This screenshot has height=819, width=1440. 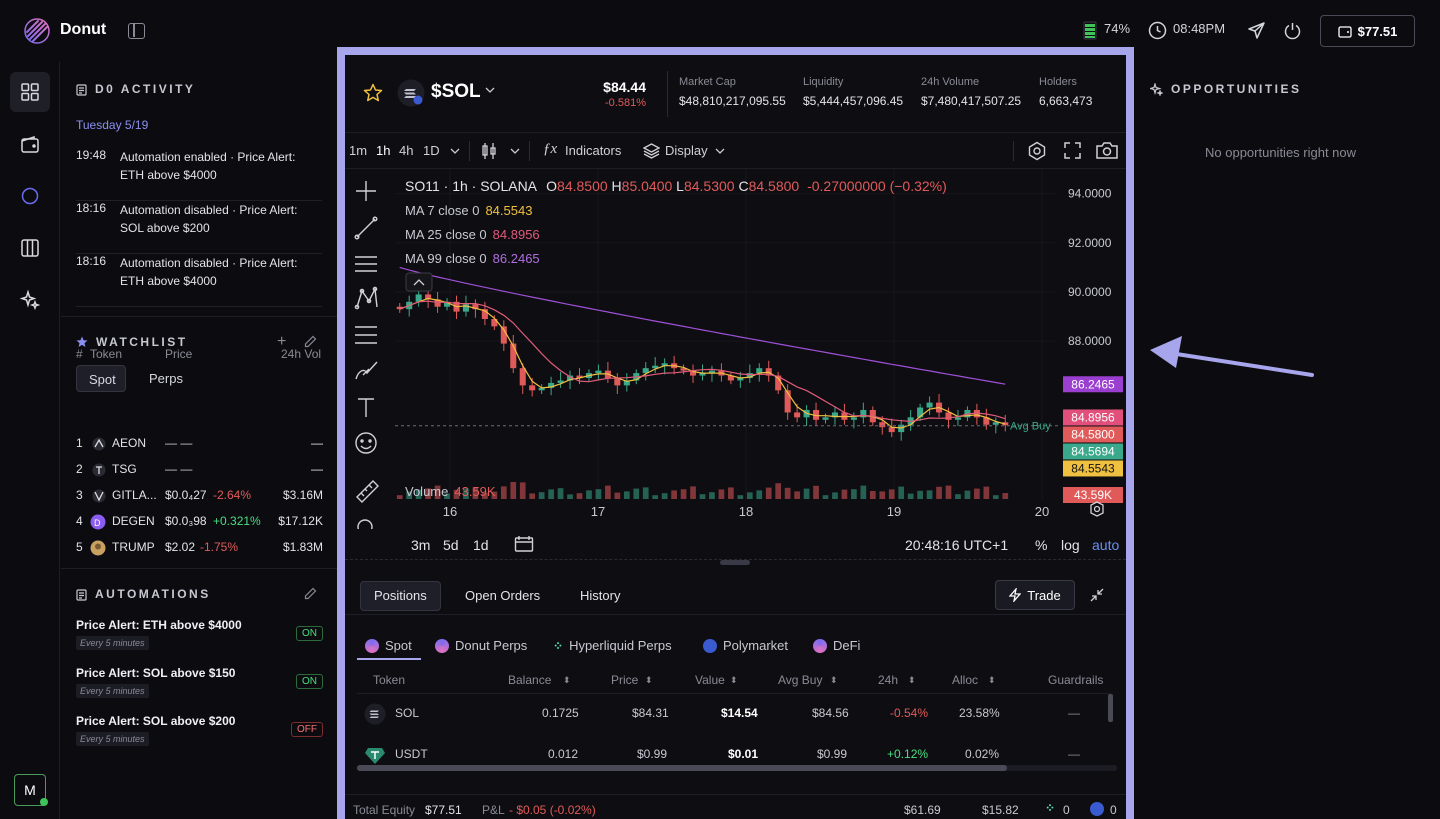 I want to click on trade-button: Trade, so click(x=1035, y=595).